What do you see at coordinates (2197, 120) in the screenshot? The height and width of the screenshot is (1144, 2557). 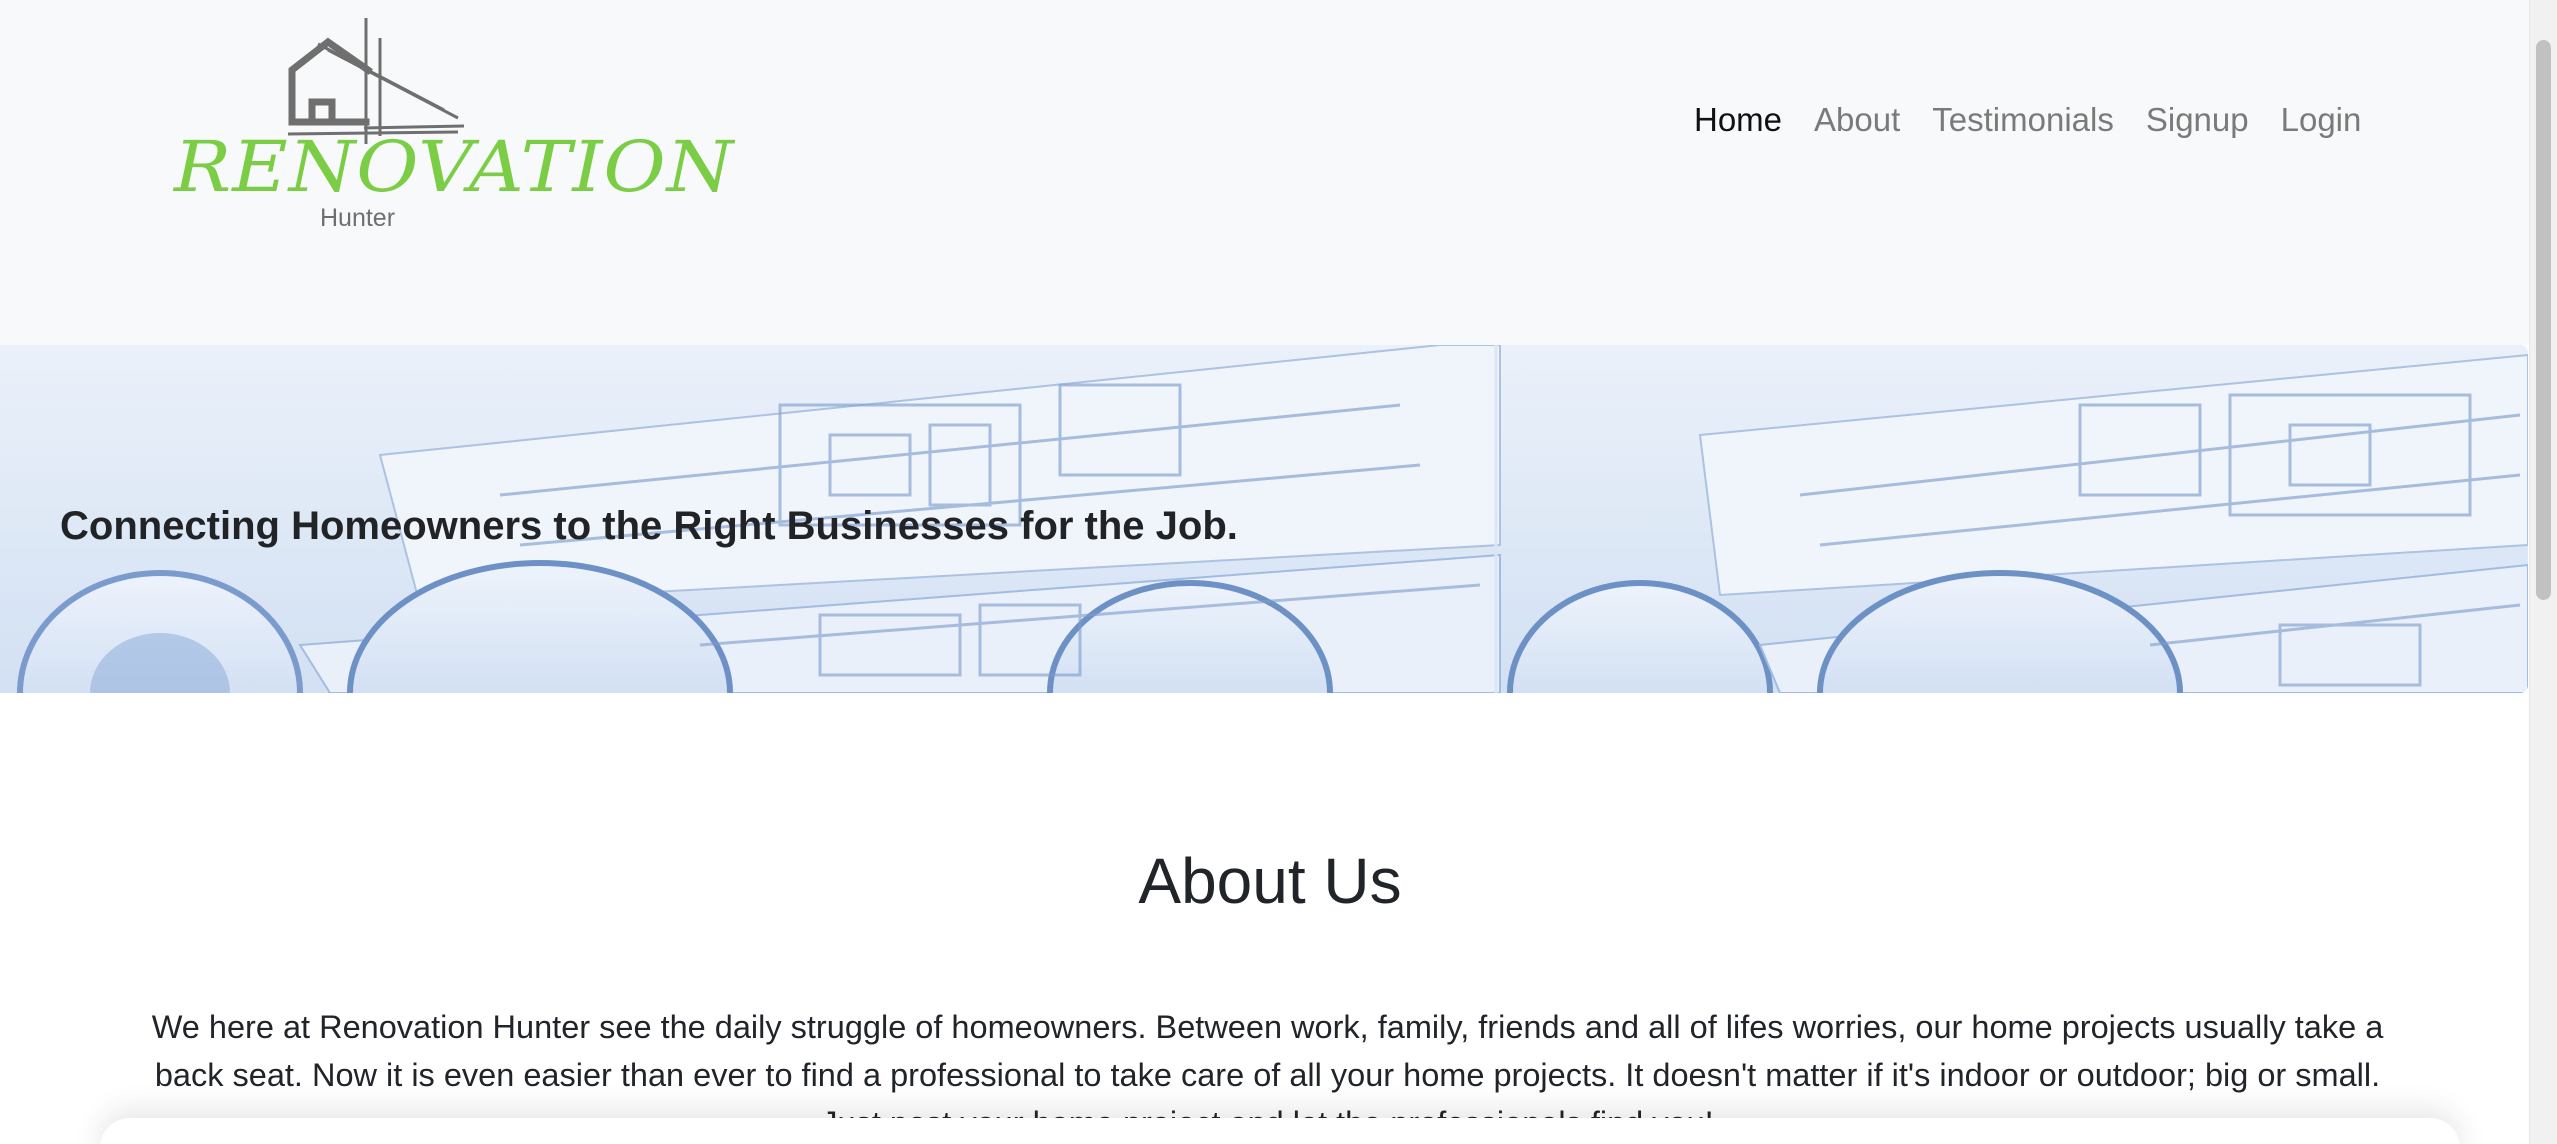 I see `nav-signup-link: Signup` at bounding box center [2197, 120].